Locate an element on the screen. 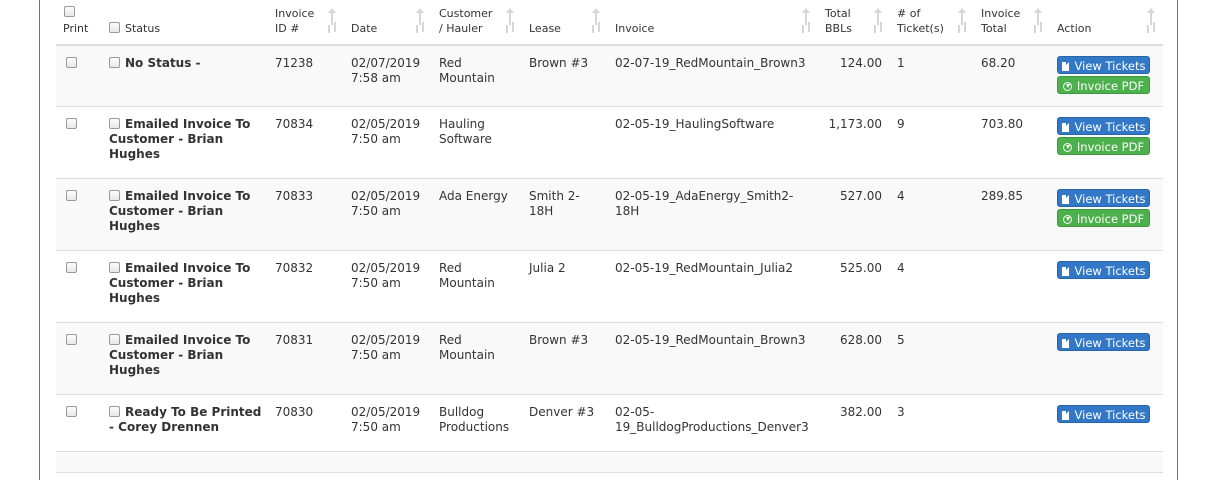 This screenshot has width=1212, height=480. header-tickets: # of Ticket(s) is located at coordinates (932, 23).